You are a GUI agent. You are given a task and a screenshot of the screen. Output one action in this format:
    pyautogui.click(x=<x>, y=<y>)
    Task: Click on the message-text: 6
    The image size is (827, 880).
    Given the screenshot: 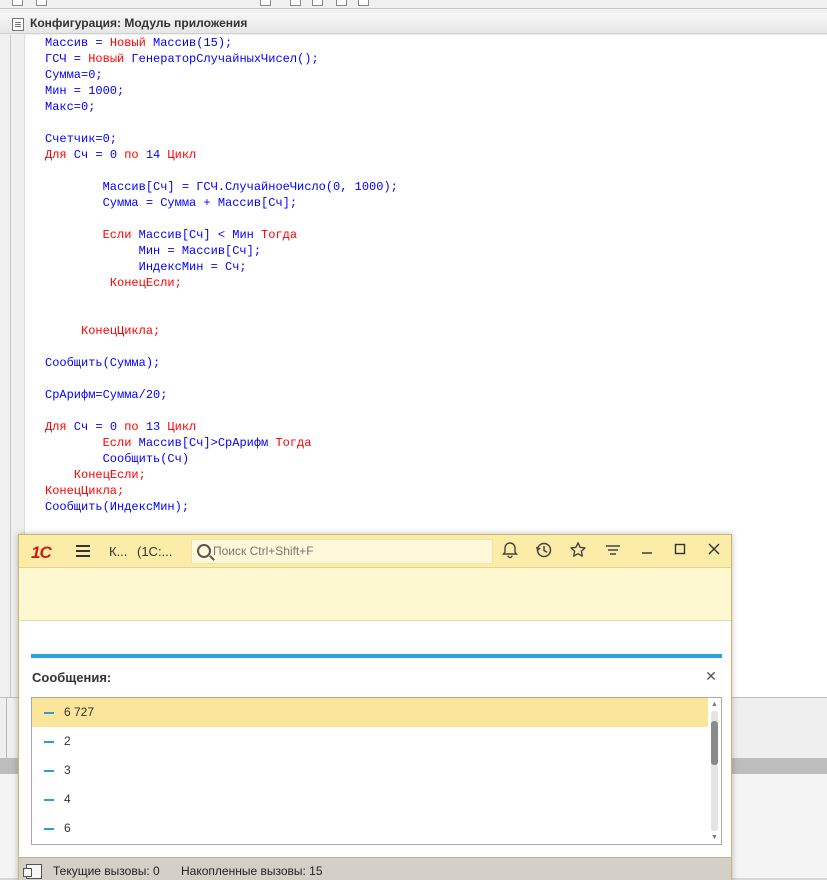 What is the action you would take?
    pyautogui.click(x=67, y=828)
    